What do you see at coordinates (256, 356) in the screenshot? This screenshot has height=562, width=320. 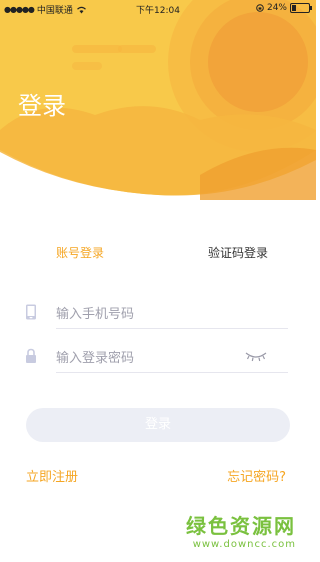 I see `eye-closed-icon` at bounding box center [256, 356].